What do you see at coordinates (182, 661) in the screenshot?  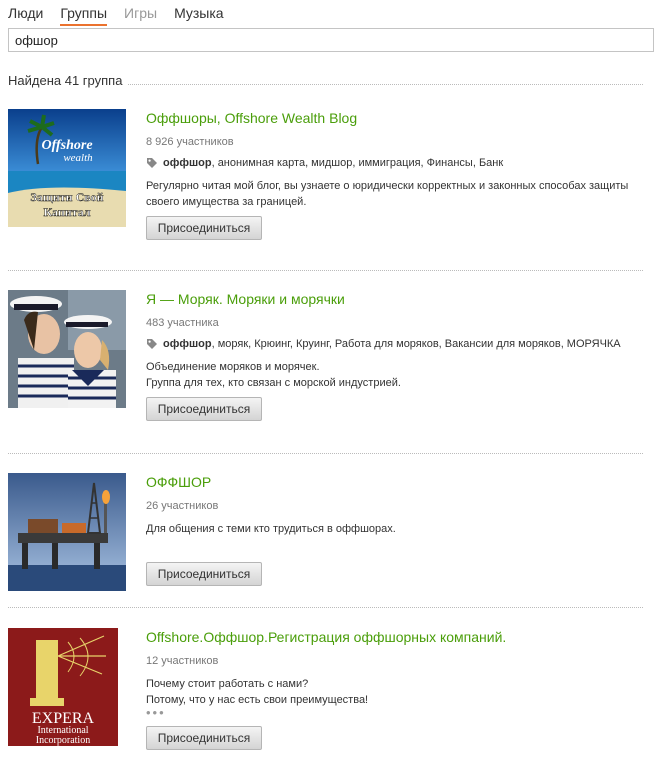 I see `member-count: 12 участников` at bounding box center [182, 661].